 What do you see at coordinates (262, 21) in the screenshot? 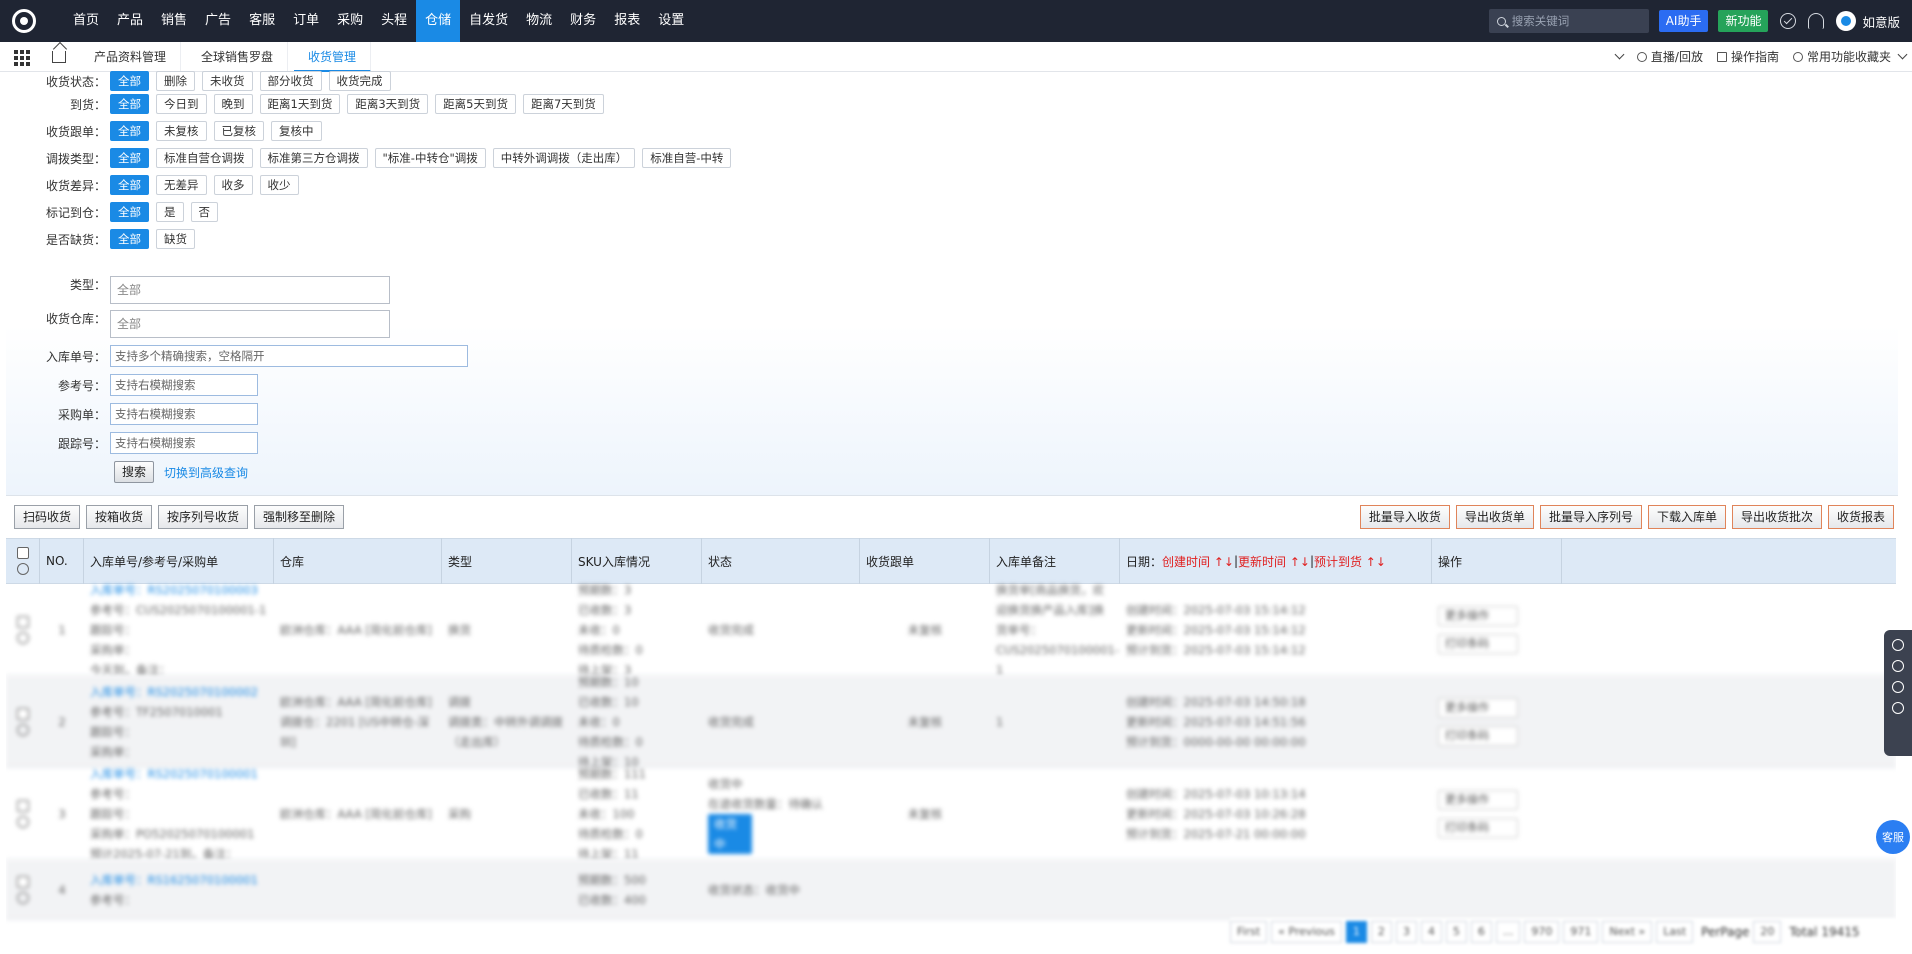
I see `nav-item-4: 客服` at bounding box center [262, 21].